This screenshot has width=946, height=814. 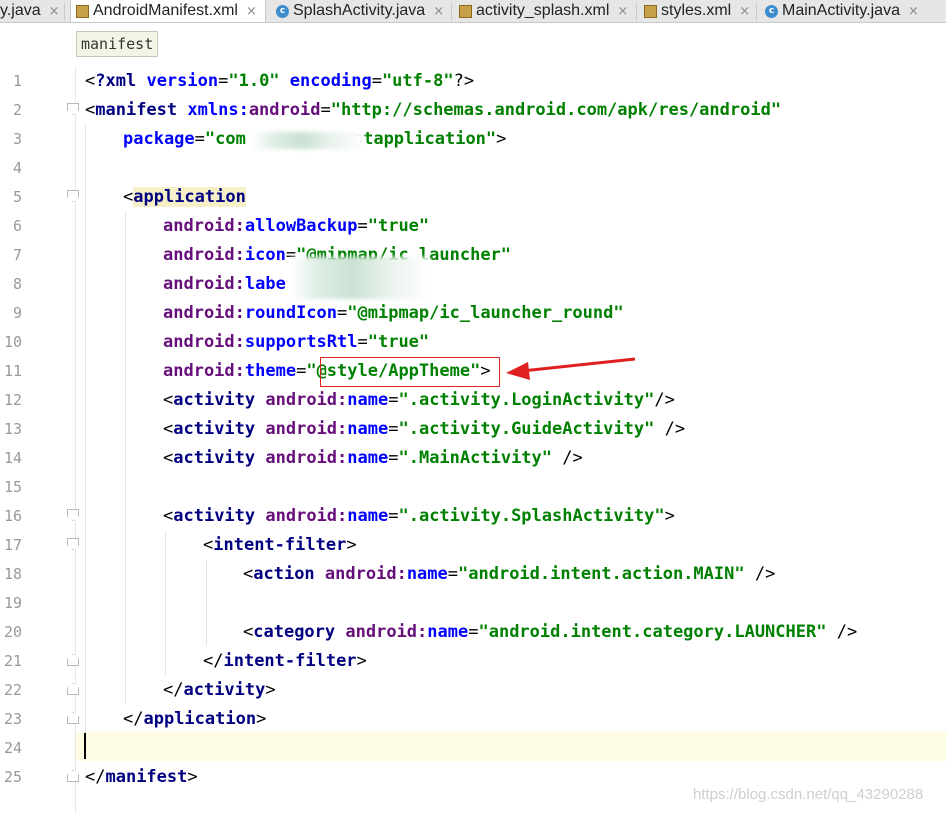 I want to click on line-number: 14, so click(x=12, y=458).